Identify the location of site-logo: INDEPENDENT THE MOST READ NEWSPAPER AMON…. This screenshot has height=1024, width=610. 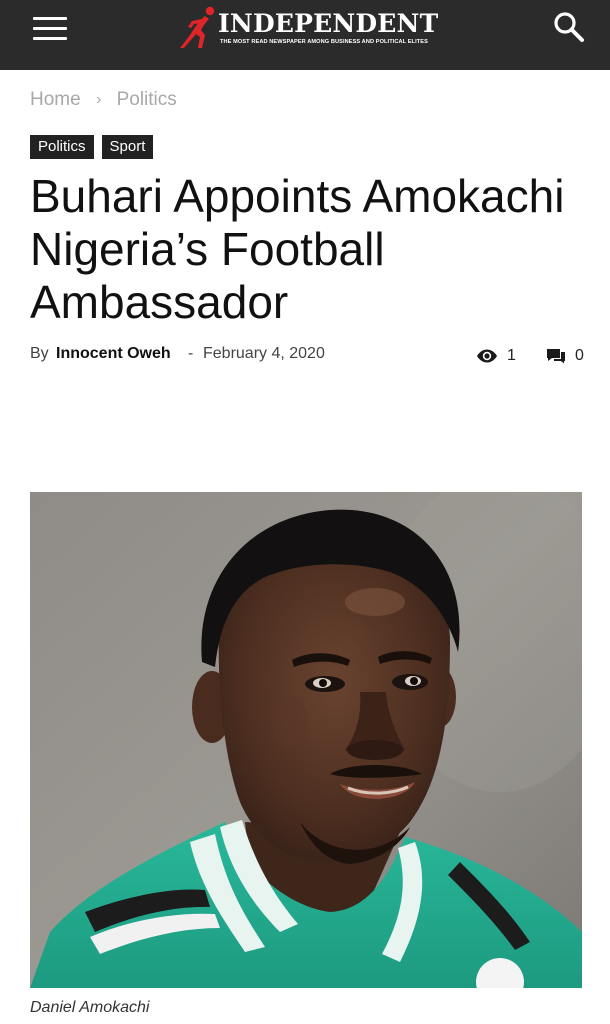
(308, 28).